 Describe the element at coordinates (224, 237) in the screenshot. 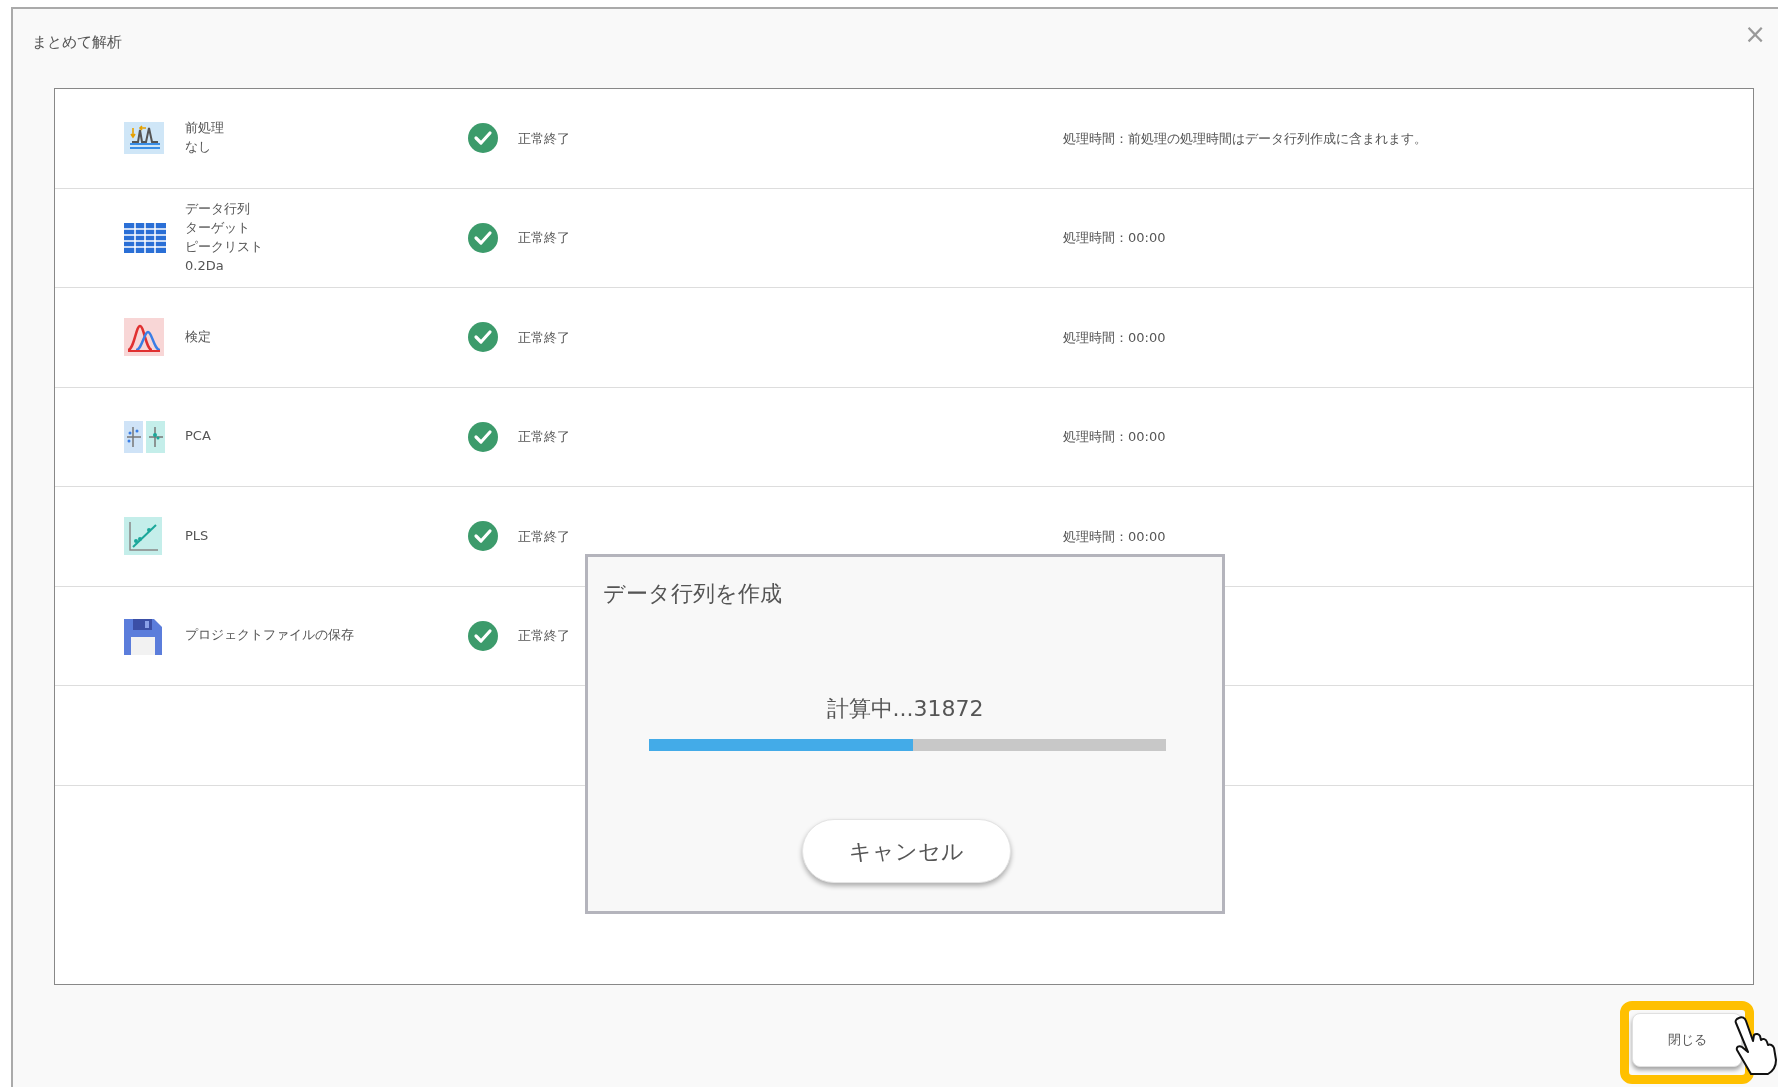

I see `step-label: データ行列 ターゲット ピークリスト 0.2Da` at that location.